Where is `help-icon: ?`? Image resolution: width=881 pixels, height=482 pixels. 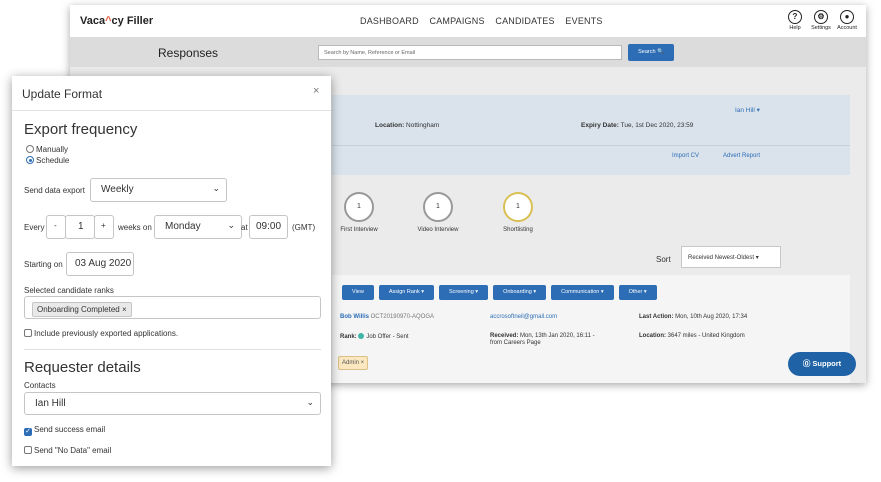
help-icon: ? is located at coordinates (795, 17).